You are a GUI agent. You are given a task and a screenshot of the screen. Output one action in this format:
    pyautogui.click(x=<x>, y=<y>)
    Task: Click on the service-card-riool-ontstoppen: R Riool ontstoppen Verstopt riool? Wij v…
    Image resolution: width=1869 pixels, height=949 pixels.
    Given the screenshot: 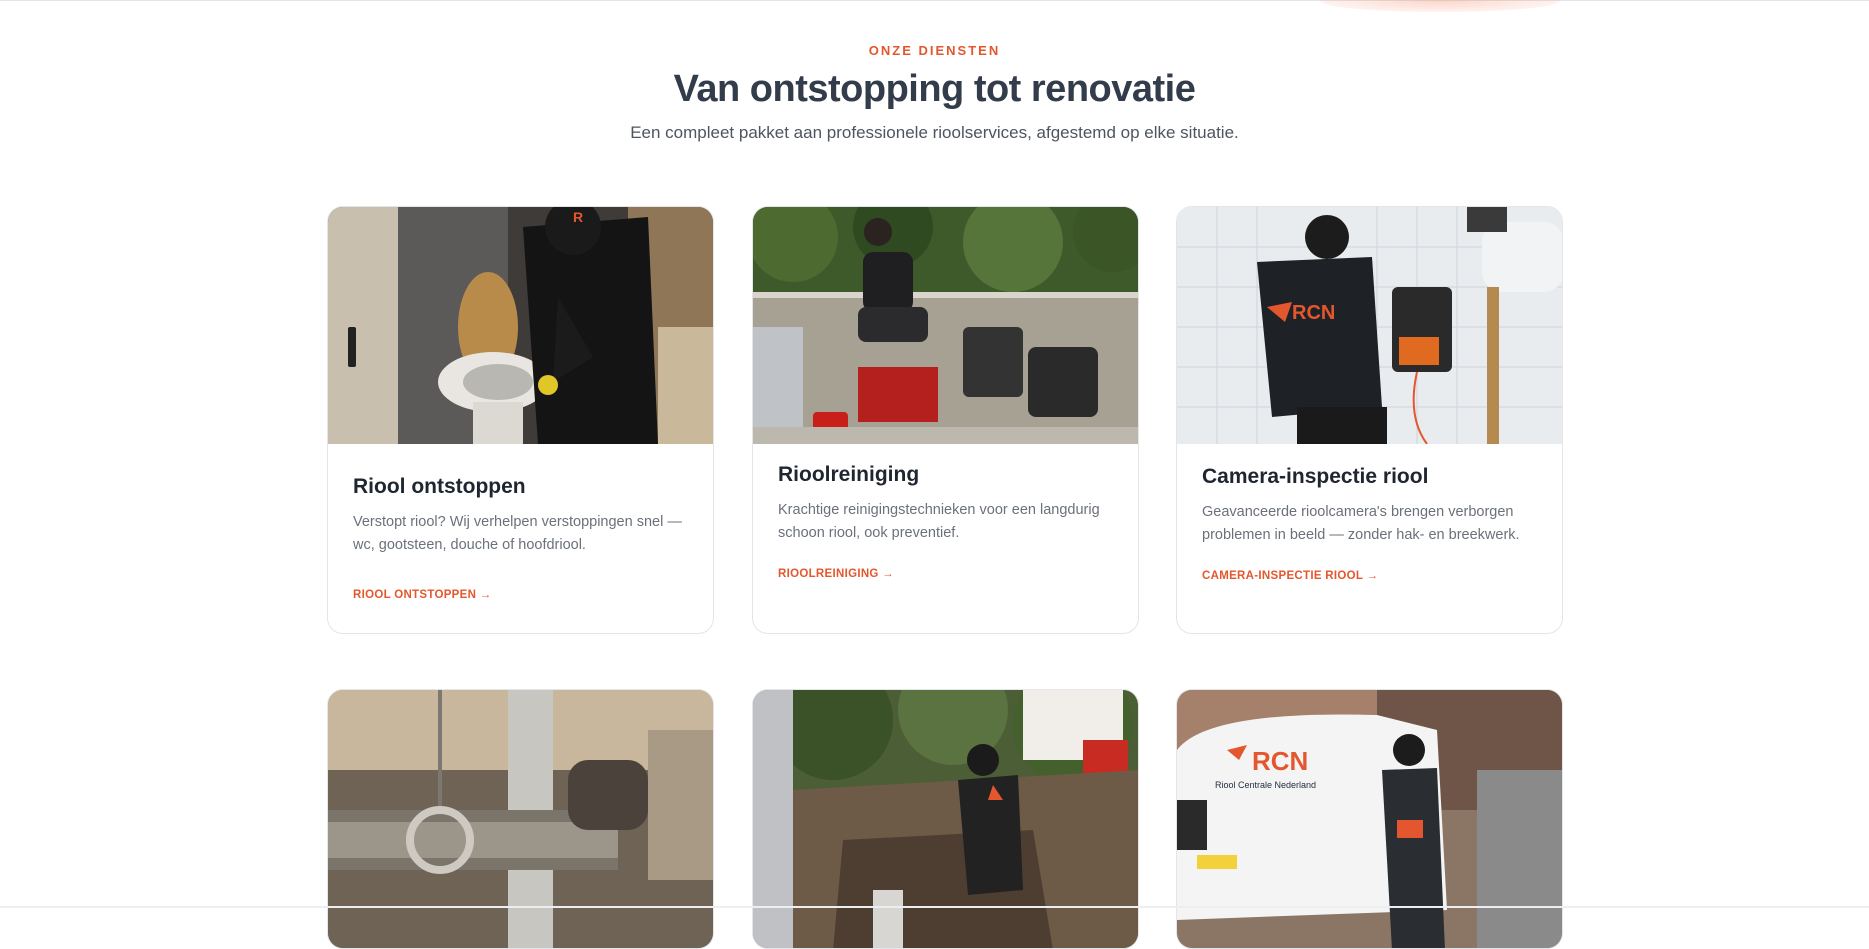 What is the action you would take?
    pyautogui.click(x=520, y=420)
    